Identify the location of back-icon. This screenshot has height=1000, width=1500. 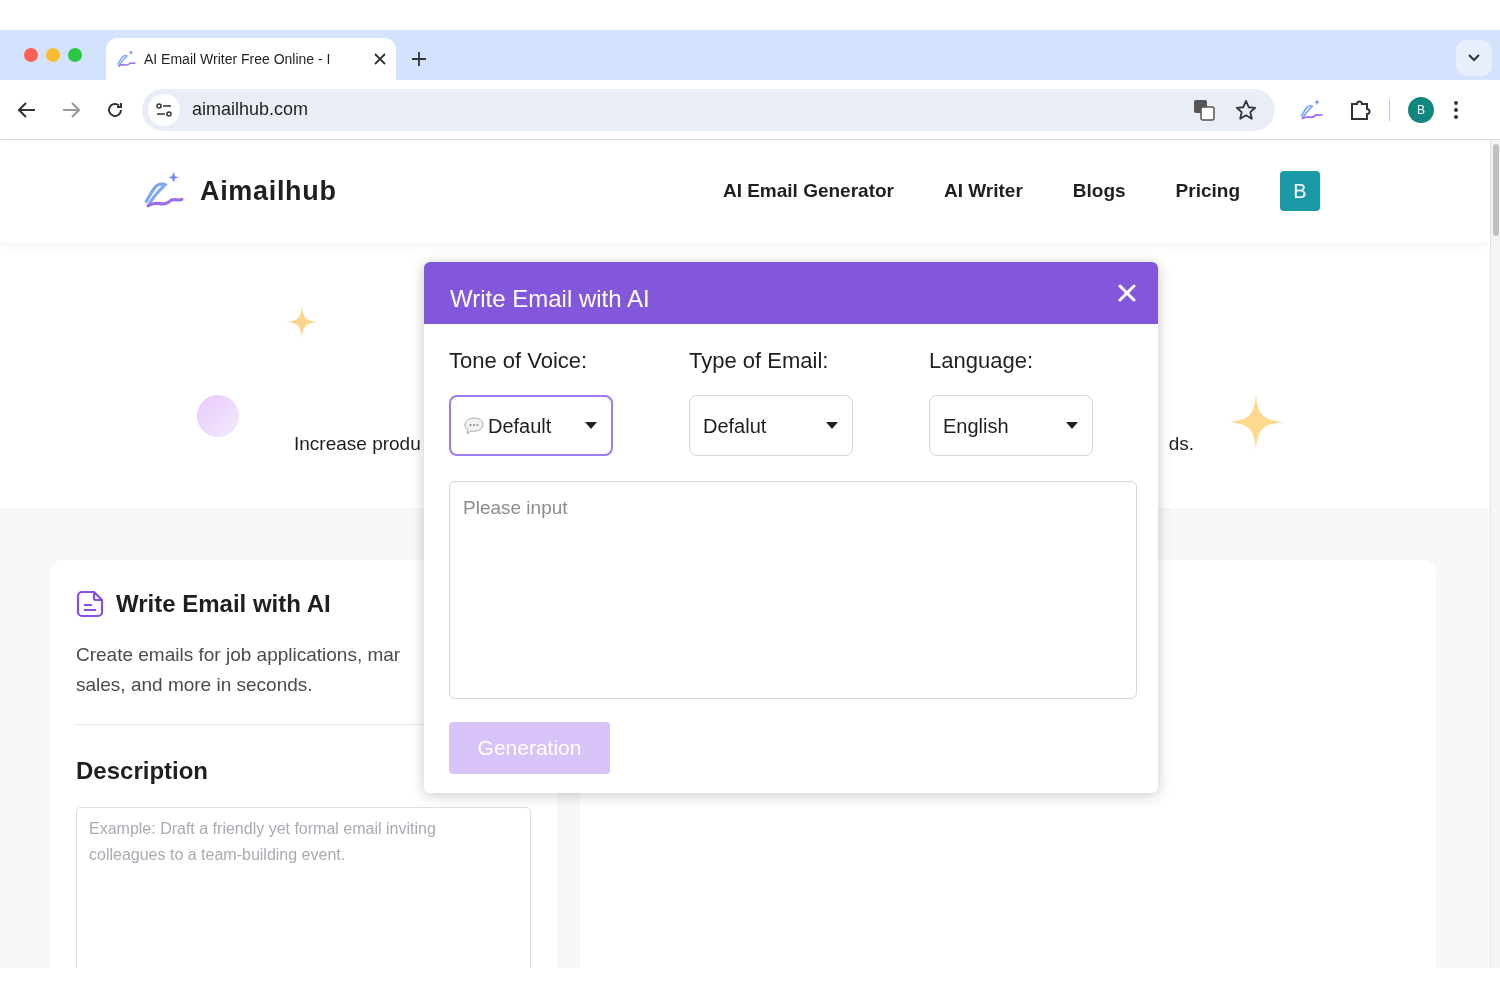
(27, 109).